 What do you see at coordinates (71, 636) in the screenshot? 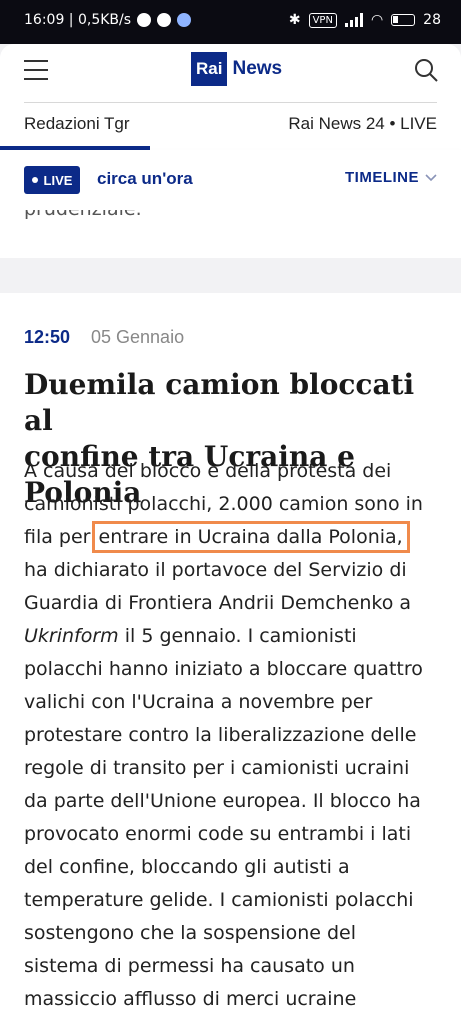
I see `source-name: Ukrinform` at bounding box center [71, 636].